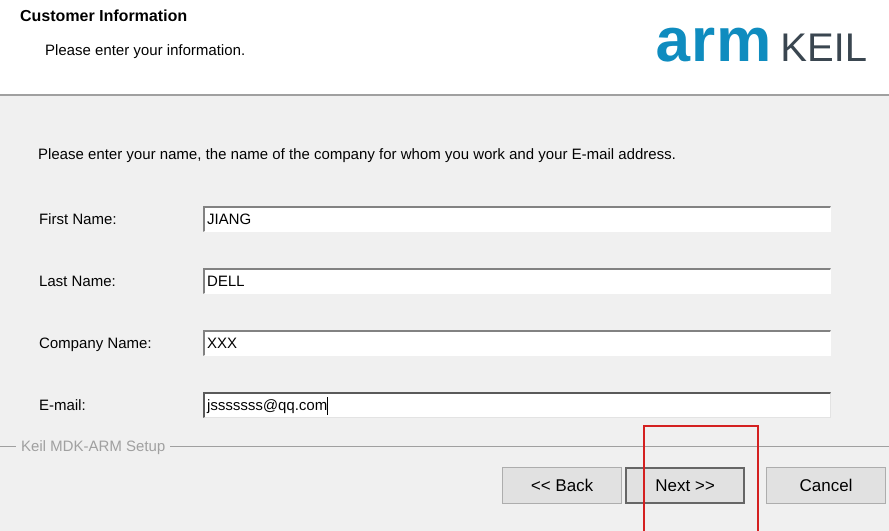 This screenshot has height=531, width=889. I want to click on text-caret, so click(327, 405).